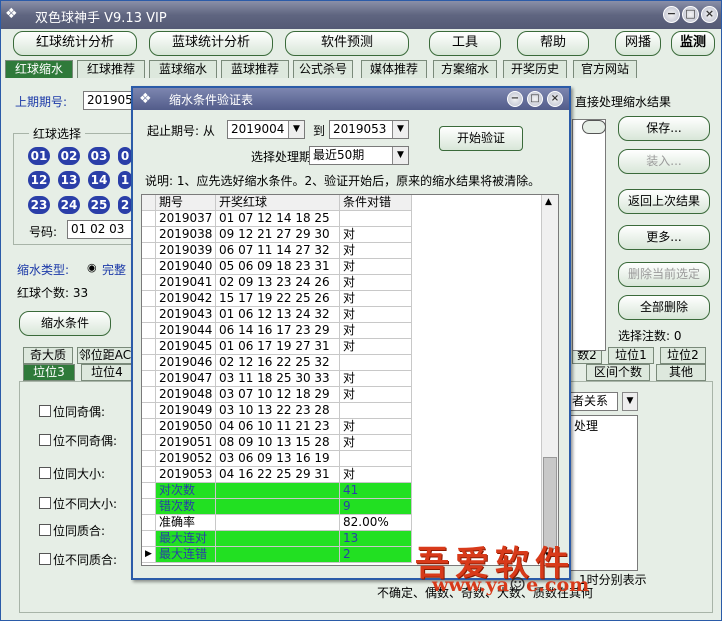 The image size is (722, 621). I want to click on help-button: 帮助, so click(553, 43).